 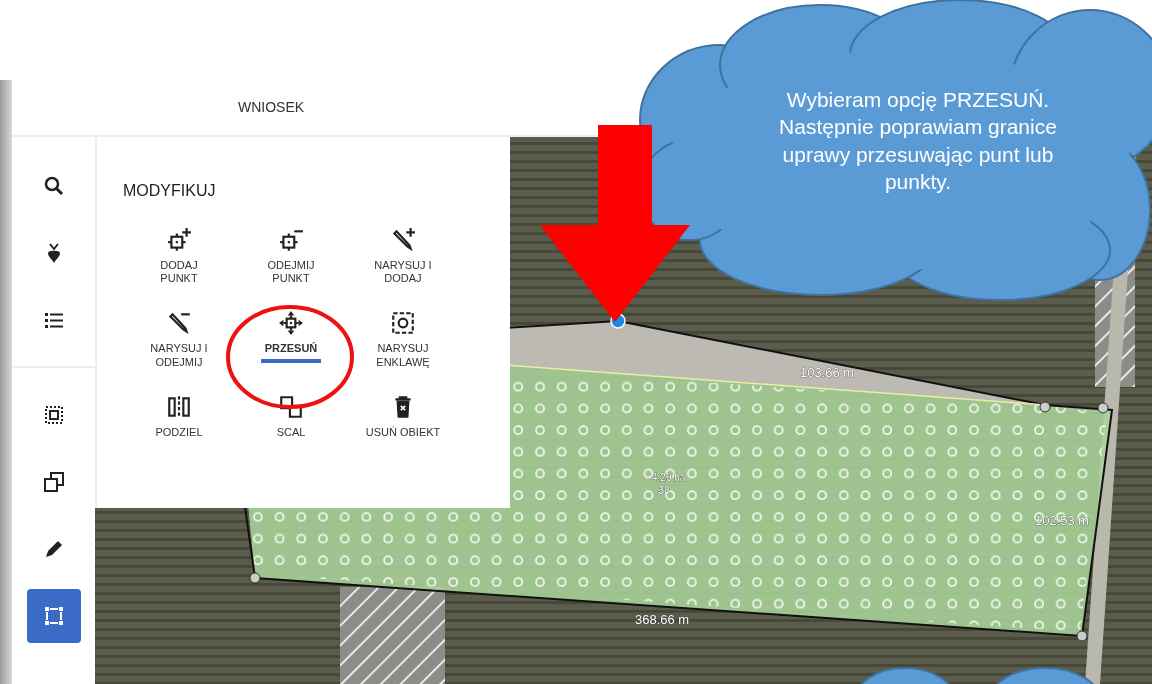 I want to click on copy-icon, so click(x=53, y=482).